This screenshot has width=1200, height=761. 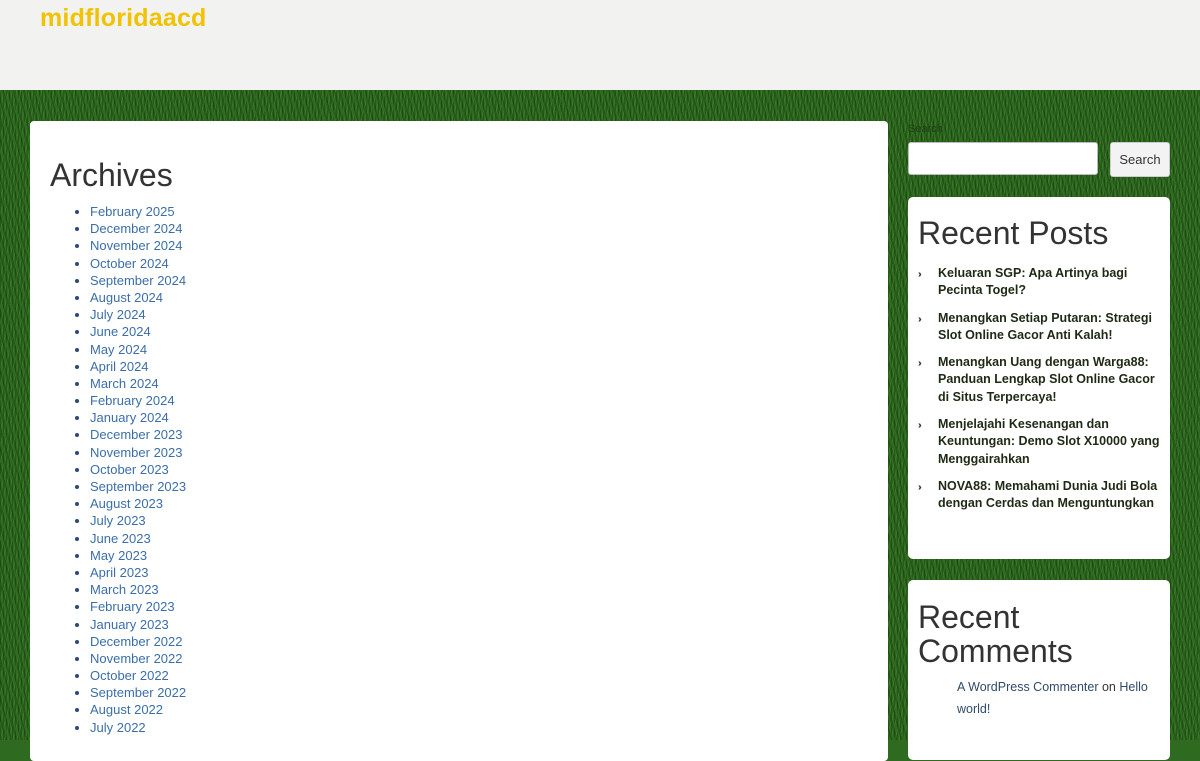 I want to click on comment-author-link: A WordPress Commenter, so click(x=1027, y=687).